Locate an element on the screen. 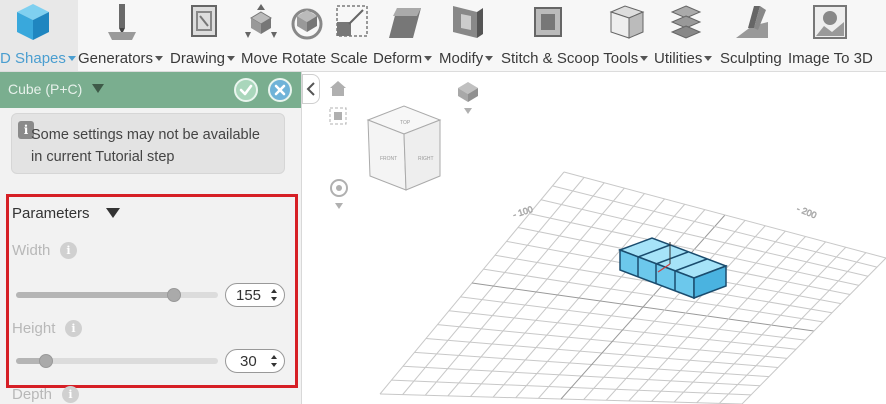 This screenshot has height=404, width=886. chevron-left-icon is located at coordinates (310, 89).